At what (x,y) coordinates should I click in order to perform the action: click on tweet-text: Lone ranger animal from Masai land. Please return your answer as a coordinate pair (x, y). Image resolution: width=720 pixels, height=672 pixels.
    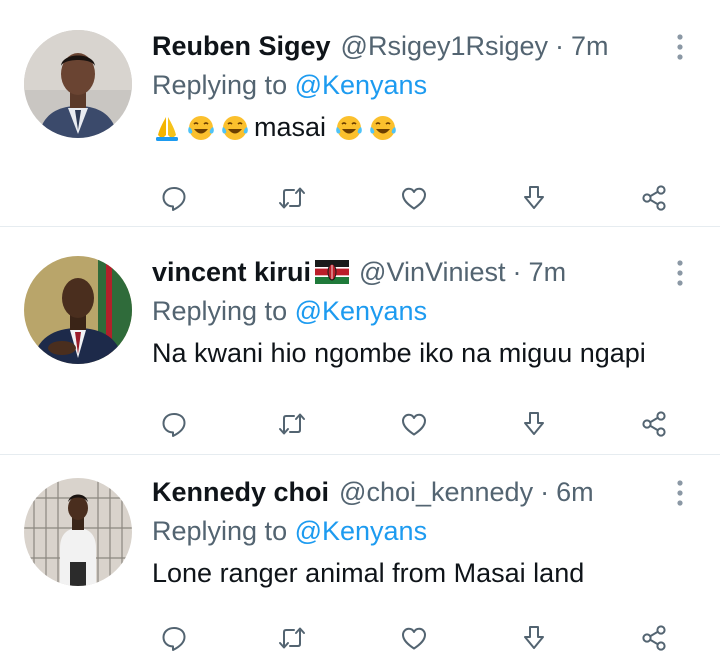
    Looking at the image, I should click on (368, 573).